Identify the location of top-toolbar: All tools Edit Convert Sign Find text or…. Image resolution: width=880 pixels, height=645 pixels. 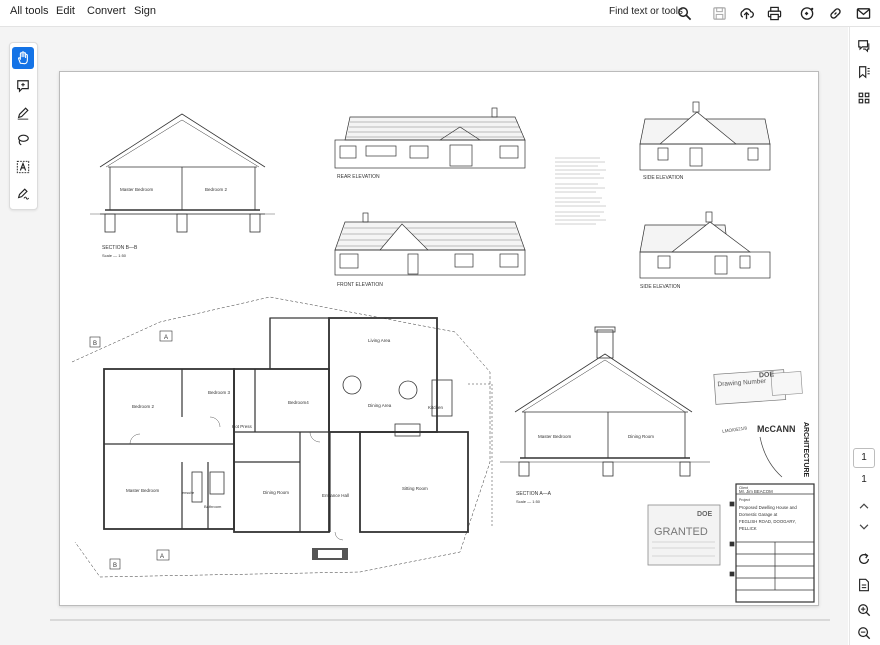
(440, 13).